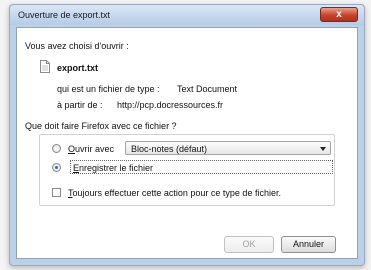 This screenshot has width=371, height=270. What do you see at coordinates (45, 66) in the screenshot?
I see `text-file-icon` at bounding box center [45, 66].